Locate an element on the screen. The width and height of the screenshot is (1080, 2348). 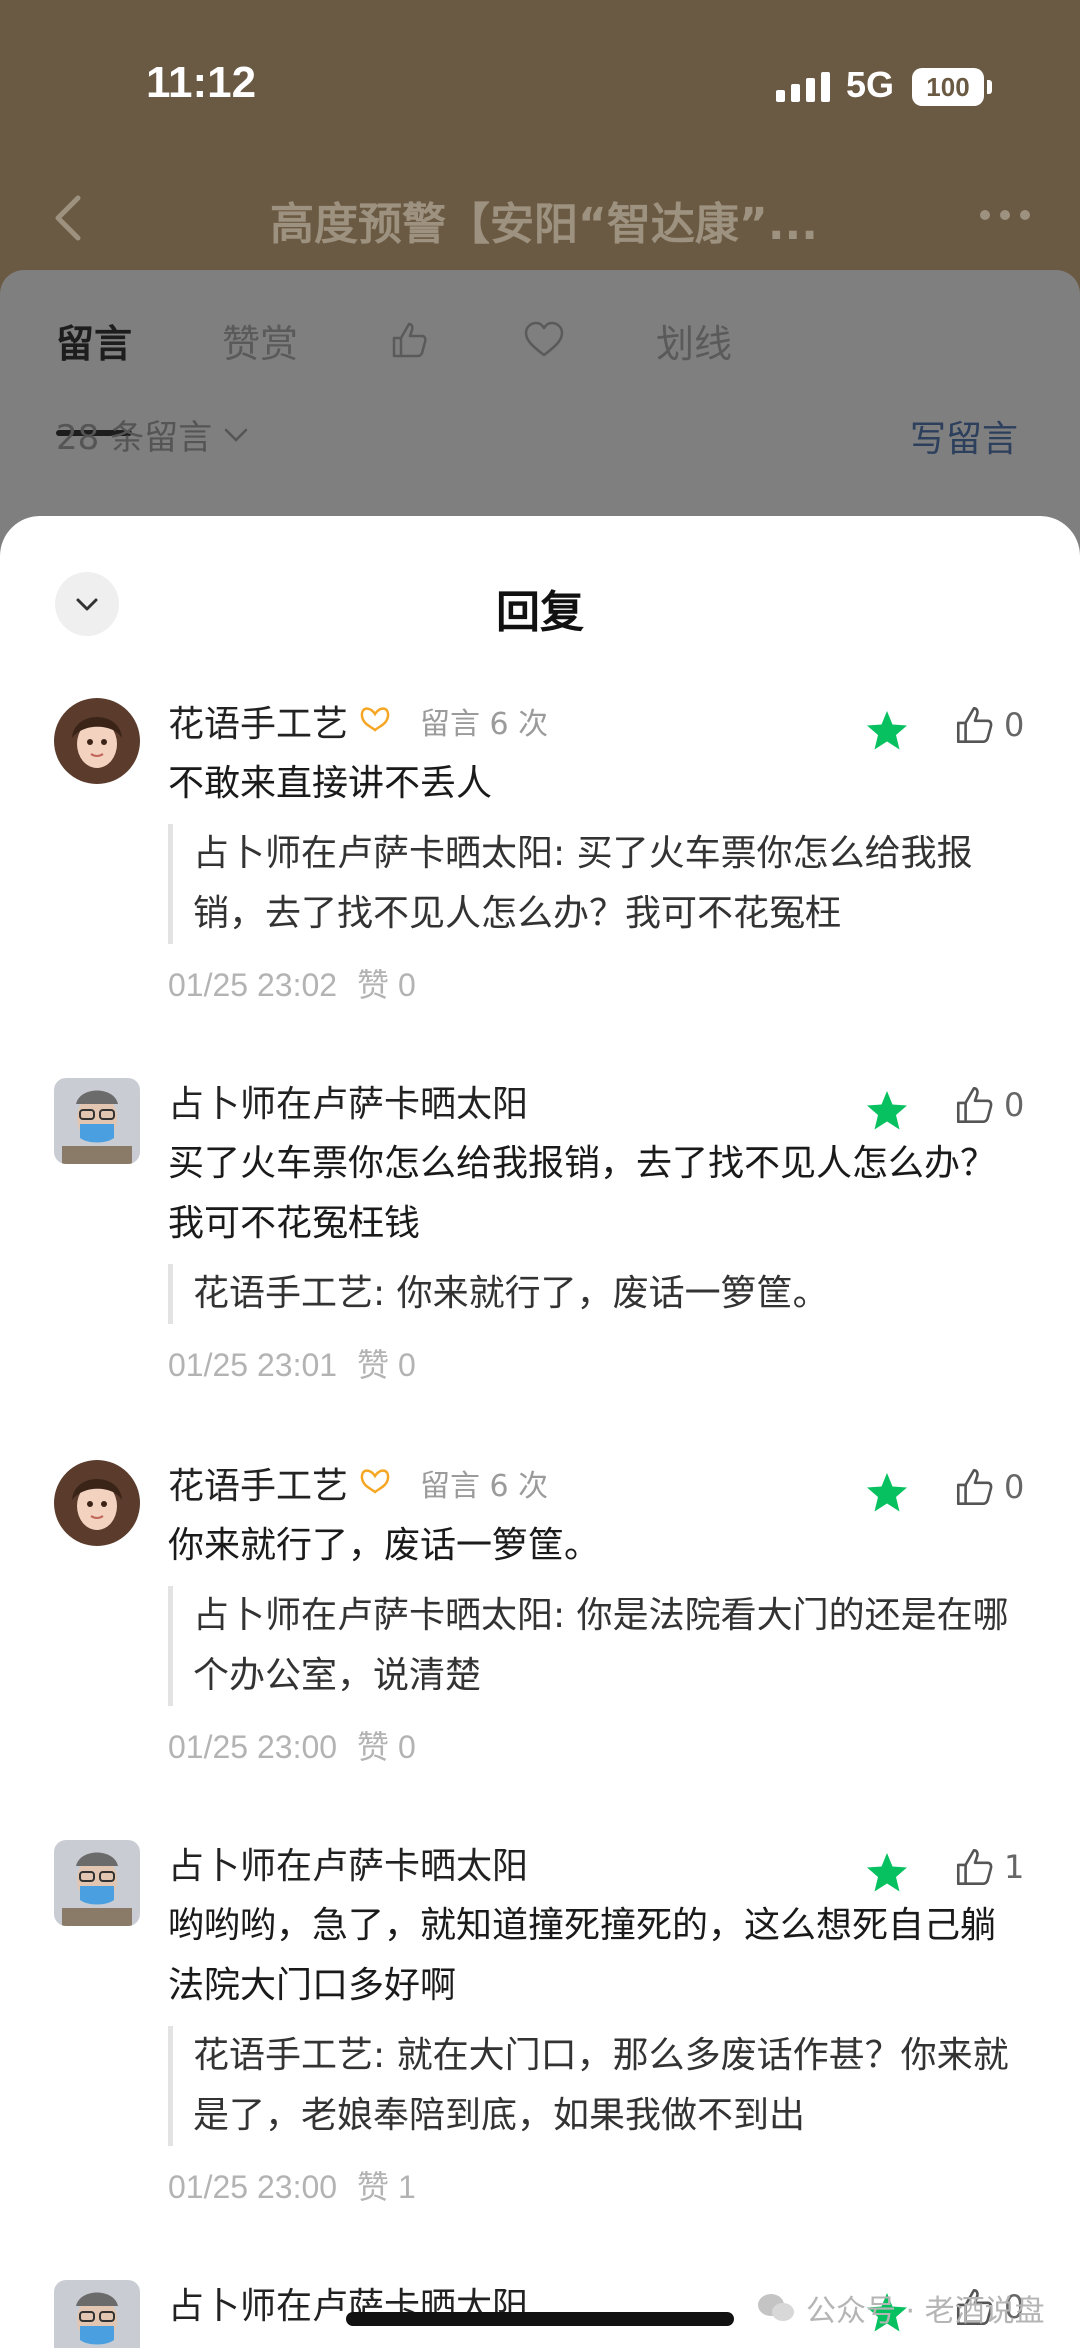
tab-appreciate: 赞赏 is located at coordinates (260, 340).